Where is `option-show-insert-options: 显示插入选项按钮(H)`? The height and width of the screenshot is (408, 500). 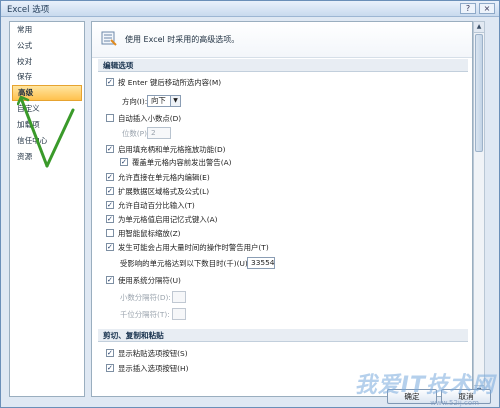
option-show-insert-options: 显示插入选项按钮(H) is located at coordinates (147, 369).